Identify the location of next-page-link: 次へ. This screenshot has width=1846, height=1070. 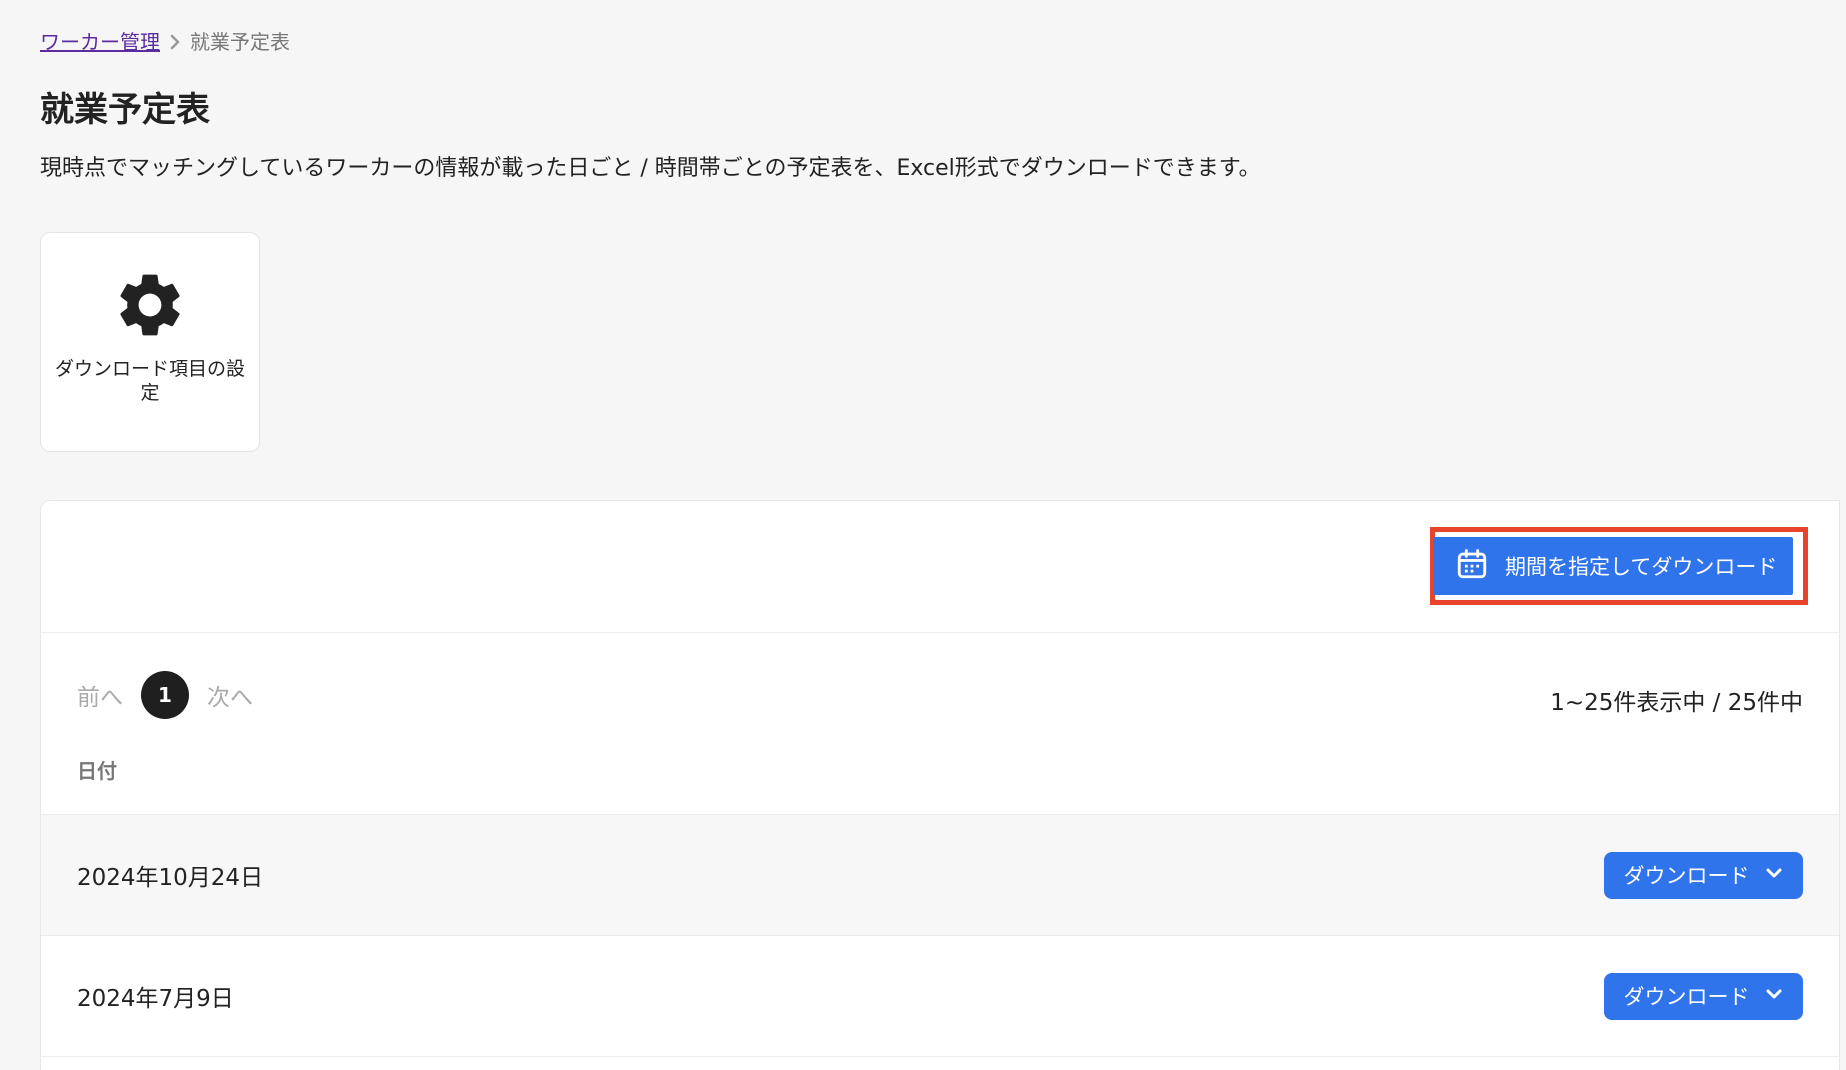
(230, 695).